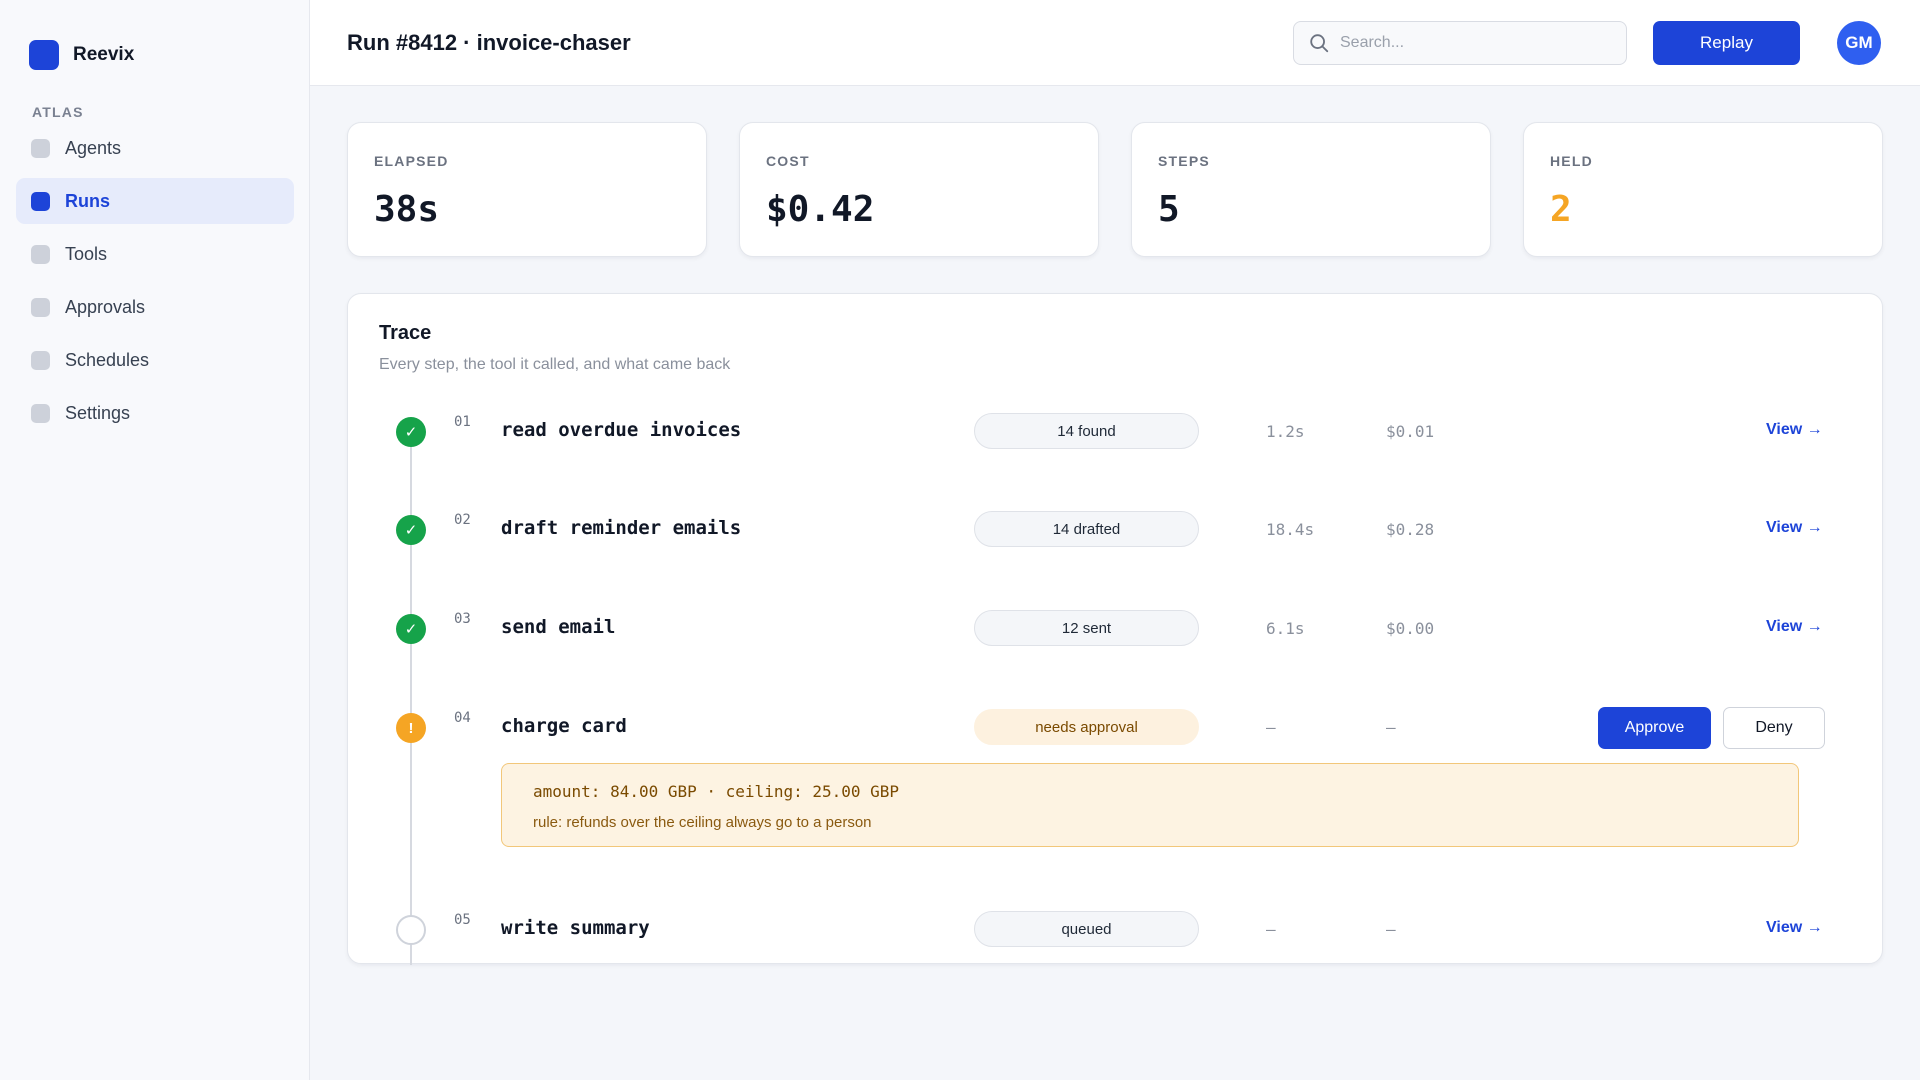 This screenshot has height=1080, width=1920. What do you see at coordinates (462, 920) in the screenshot?
I see `step-number: 05` at bounding box center [462, 920].